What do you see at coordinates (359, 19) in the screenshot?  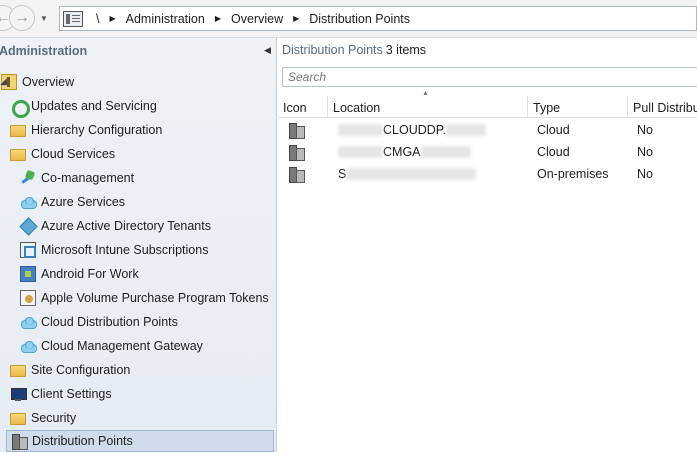 I see `breadcrumb-distribution-points: Distribution Points` at bounding box center [359, 19].